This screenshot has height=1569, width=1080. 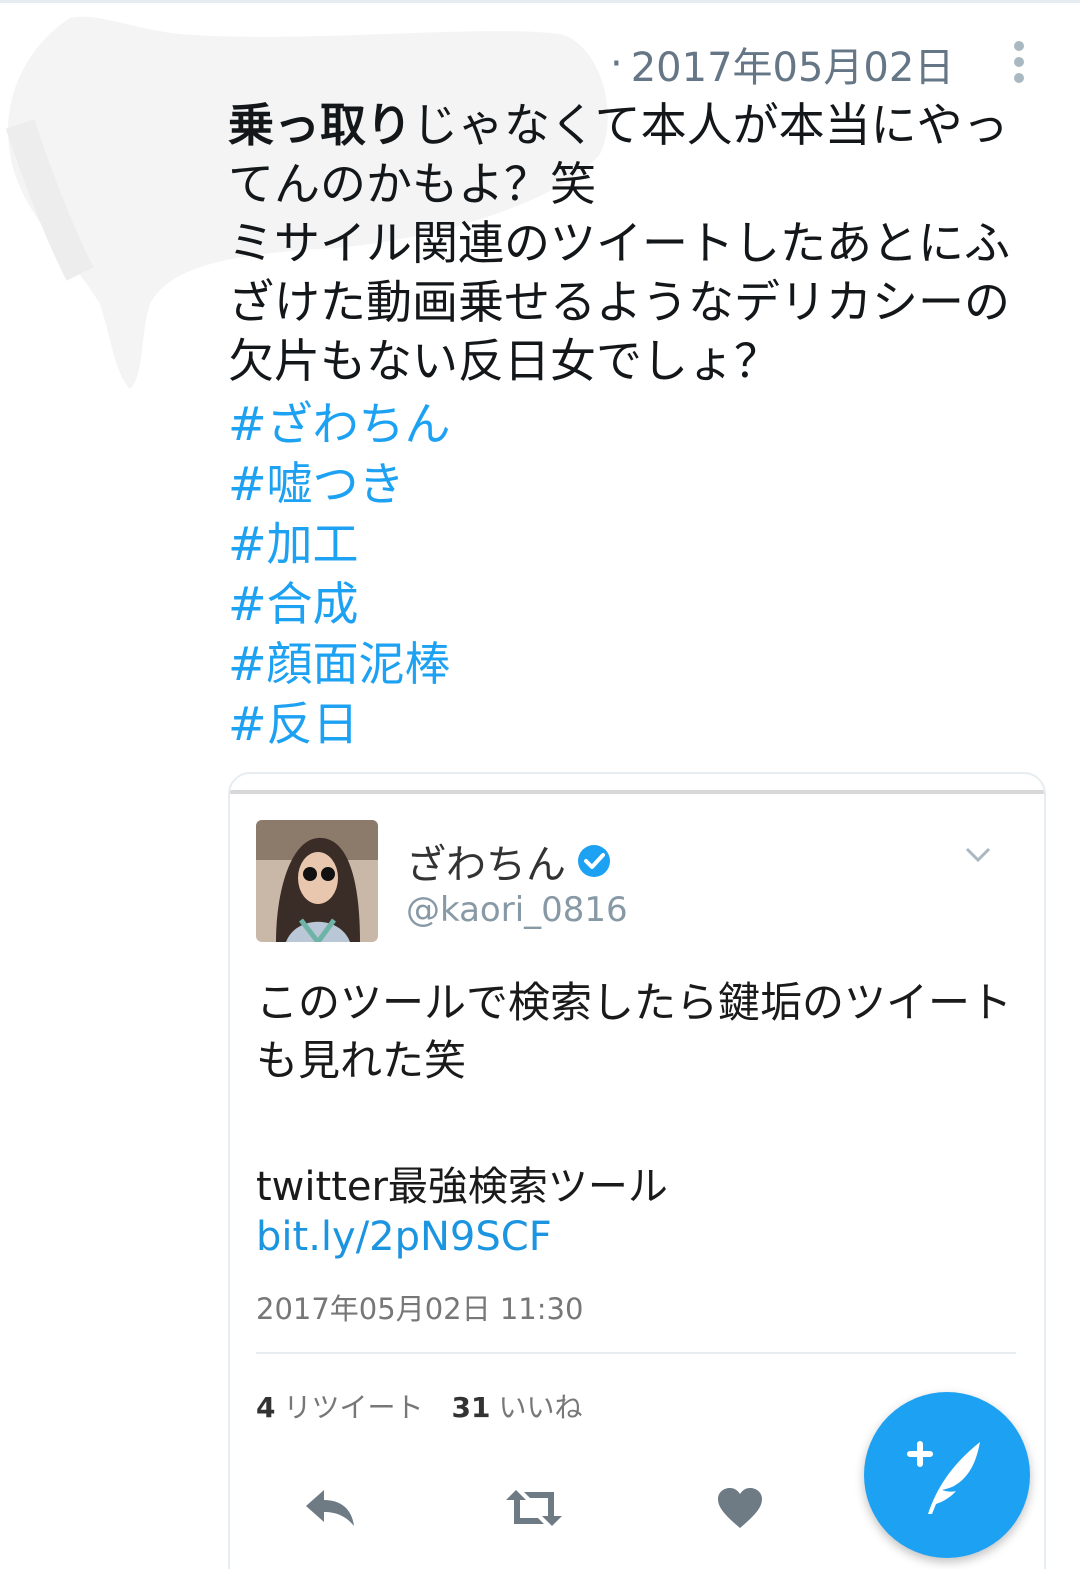 I want to click on hashtag-link: #加工, so click(x=339, y=544).